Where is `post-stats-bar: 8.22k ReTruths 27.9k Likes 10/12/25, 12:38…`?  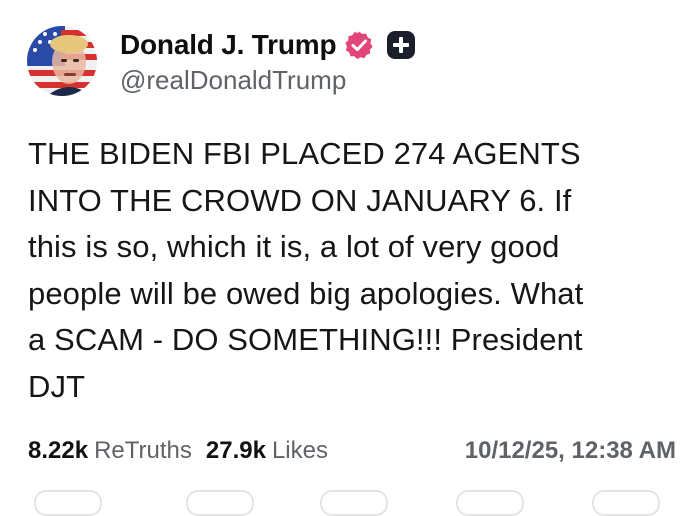
post-stats-bar: 8.22k ReTruths 27.9k Likes 10/12/25, 12:38… is located at coordinates (352, 451).